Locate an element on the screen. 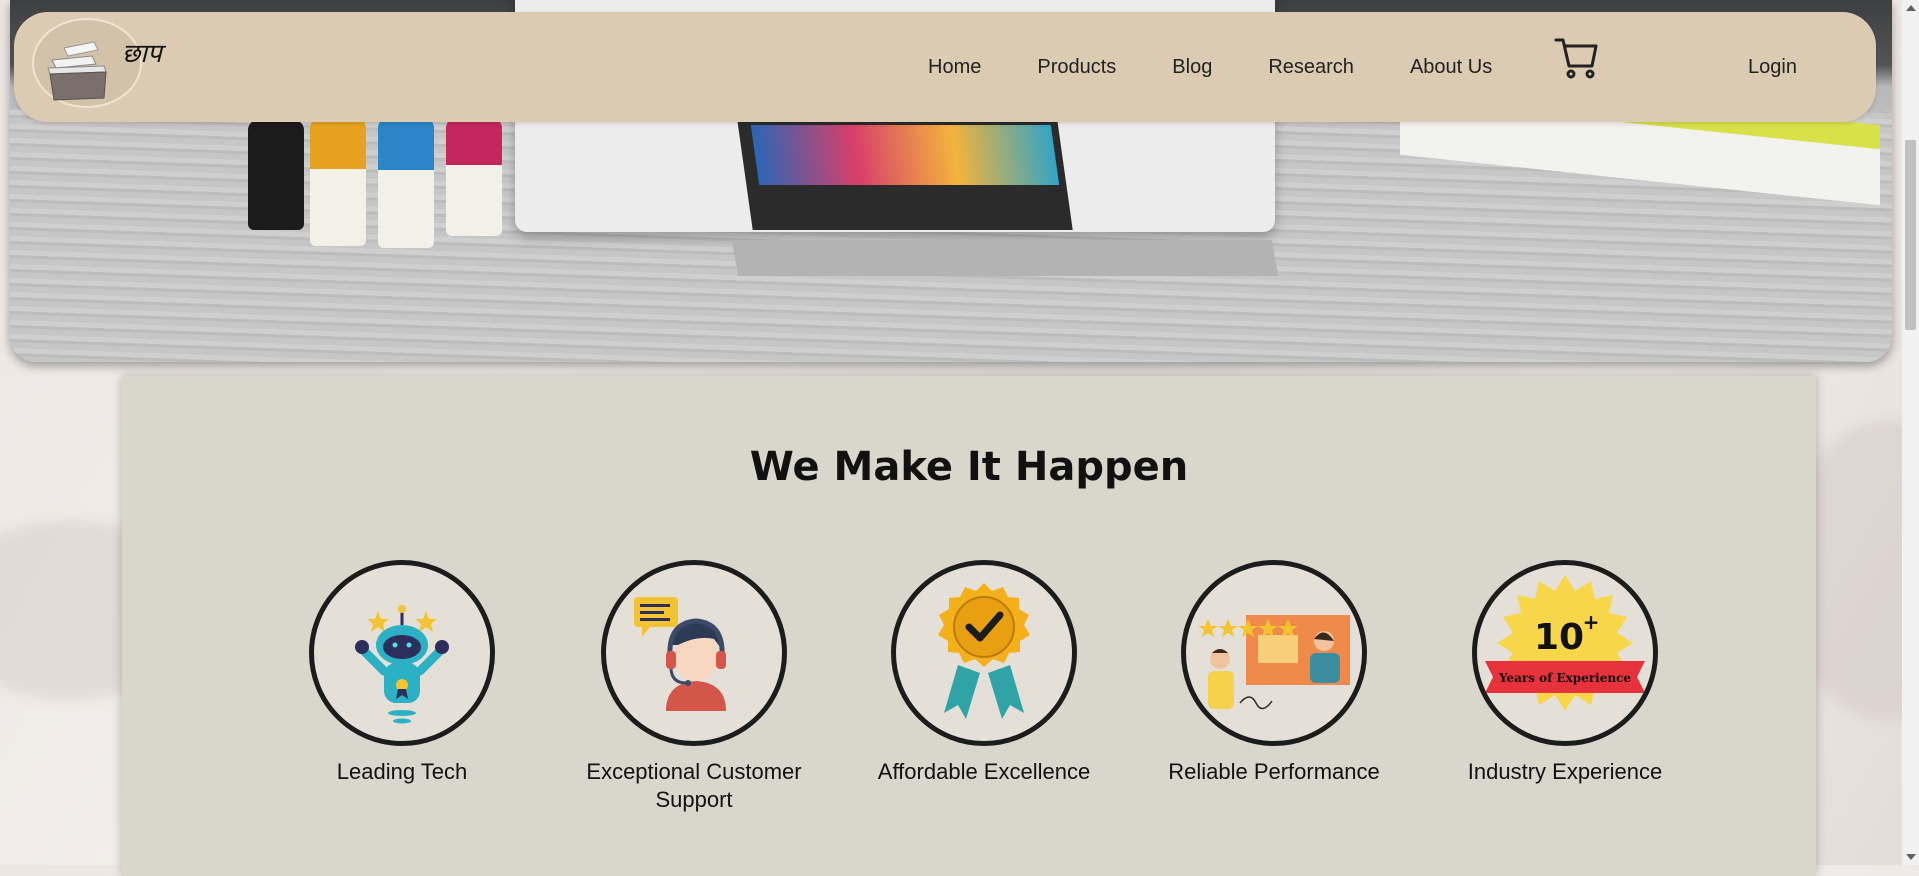 Image resolution: width=1919 pixels, height=876 pixels. feature-affordable-excellence: Affordable Excellence is located at coordinates (984, 673).